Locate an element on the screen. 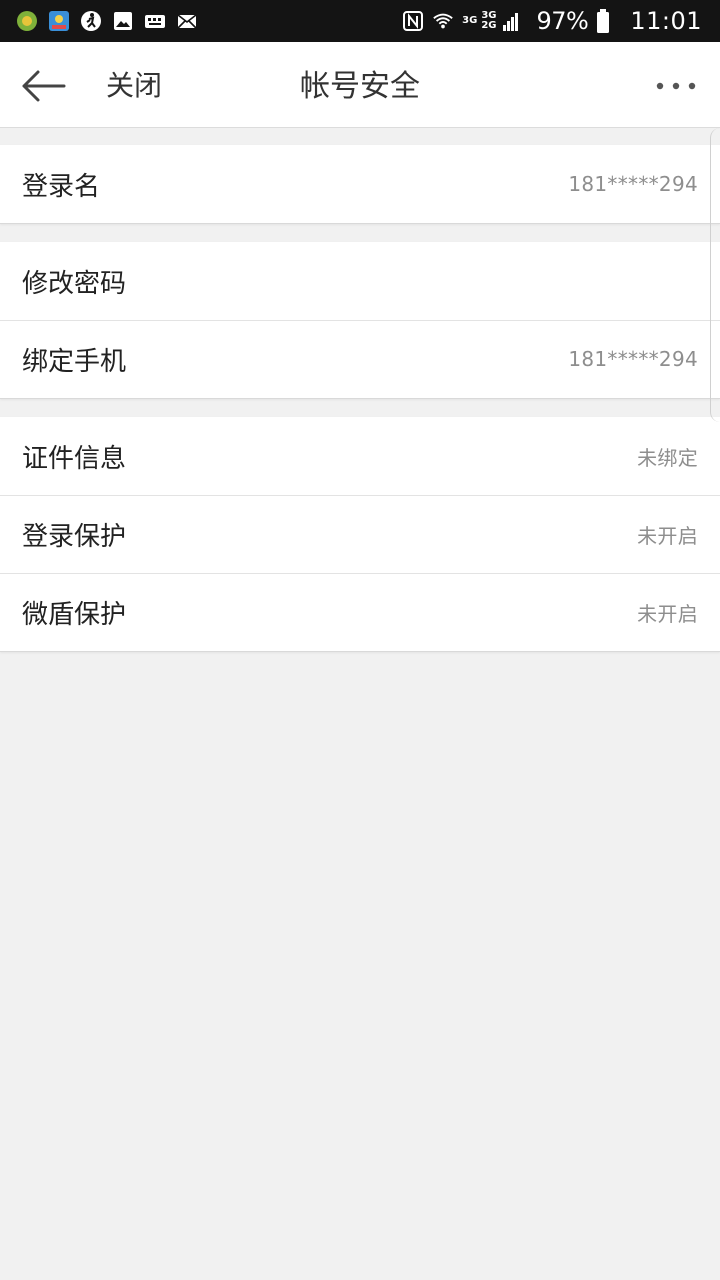  setting-row-login-protection: 登录保护 未开启 is located at coordinates (360, 534).